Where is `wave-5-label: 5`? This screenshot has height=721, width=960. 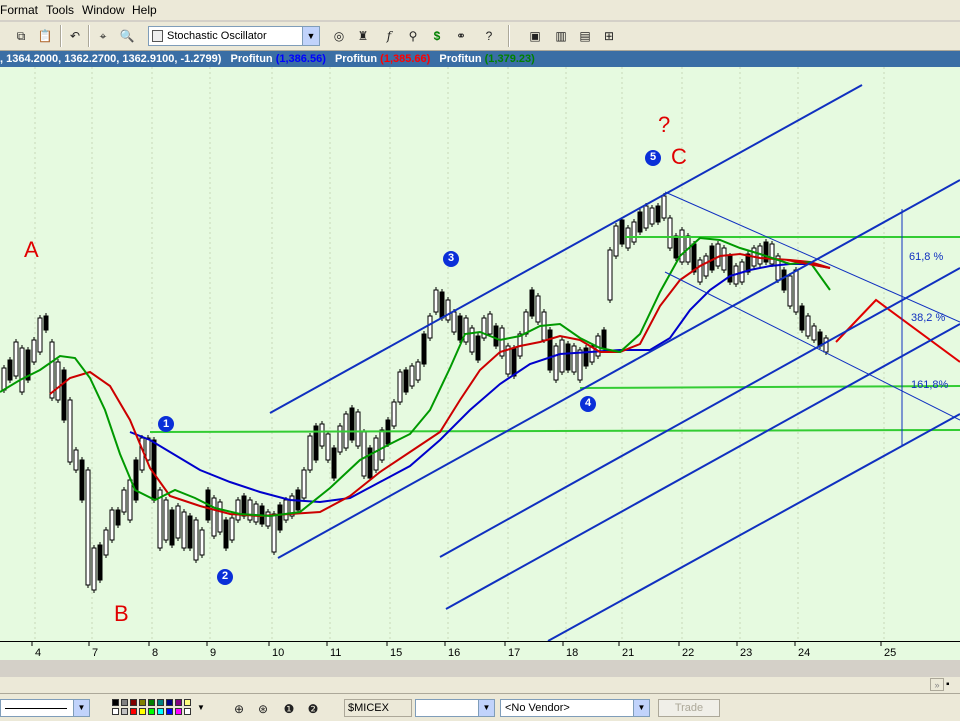
wave-5-label: 5 is located at coordinates (653, 157).